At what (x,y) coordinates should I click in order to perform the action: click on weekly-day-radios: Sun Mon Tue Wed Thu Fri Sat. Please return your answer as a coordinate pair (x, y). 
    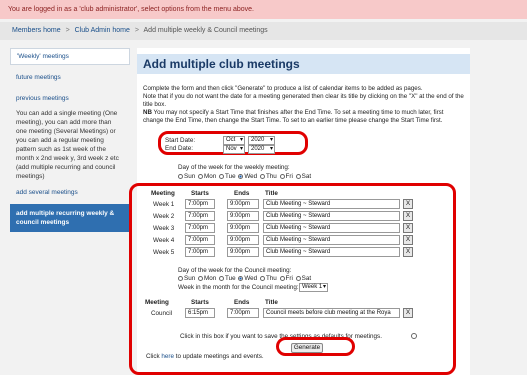
    Looking at the image, I should click on (245, 176).